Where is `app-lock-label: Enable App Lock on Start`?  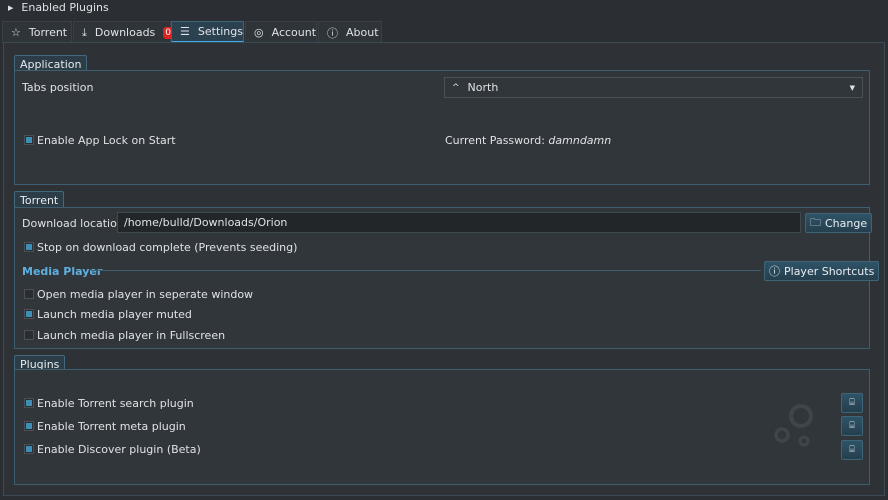 app-lock-label: Enable App Lock on Start is located at coordinates (106, 140).